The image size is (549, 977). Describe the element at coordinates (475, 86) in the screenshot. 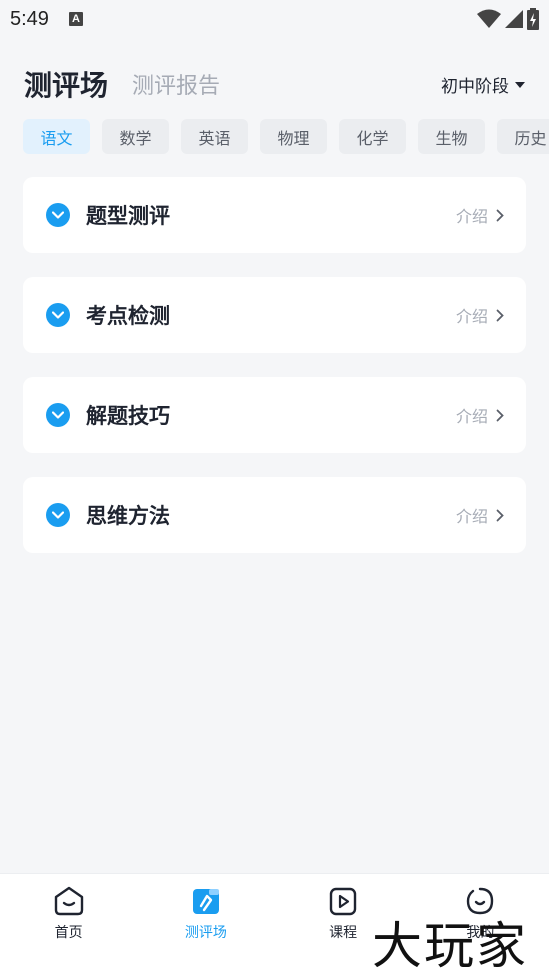

I see `stage-label: 初中阶段` at that location.